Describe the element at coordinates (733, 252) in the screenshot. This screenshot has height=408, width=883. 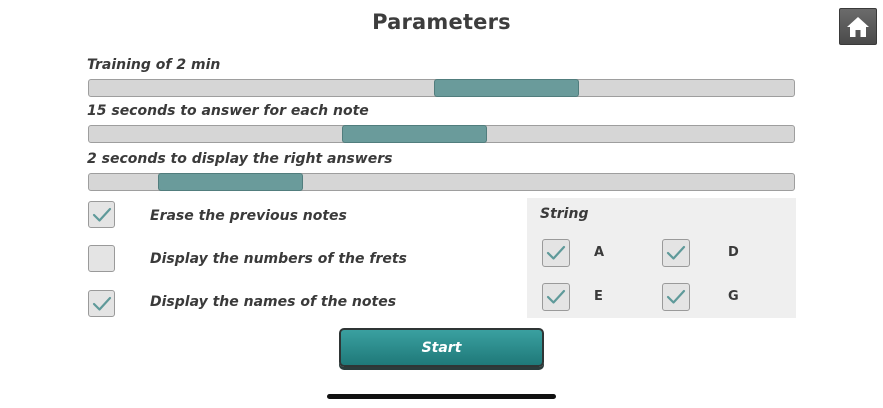
I see `string-d-label: D` at that location.